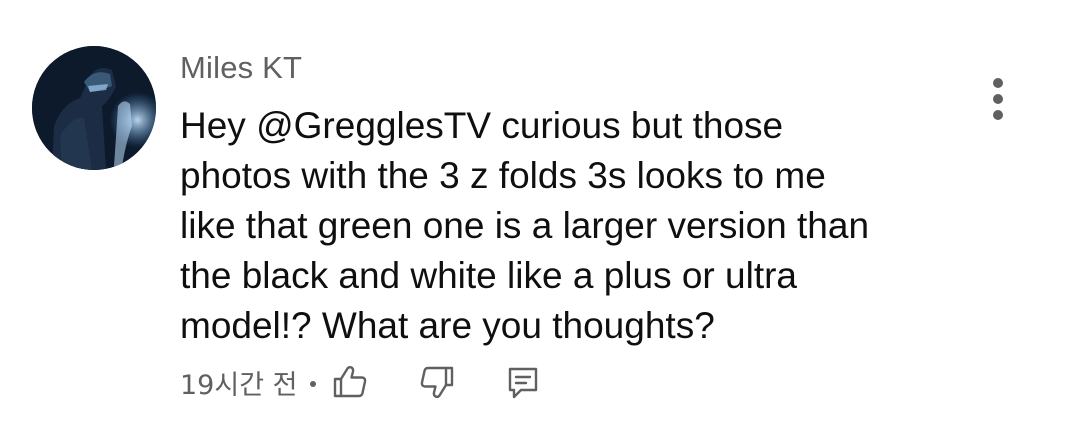  Describe the element at coordinates (313, 384) in the screenshot. I see `separator-dot` at that location.